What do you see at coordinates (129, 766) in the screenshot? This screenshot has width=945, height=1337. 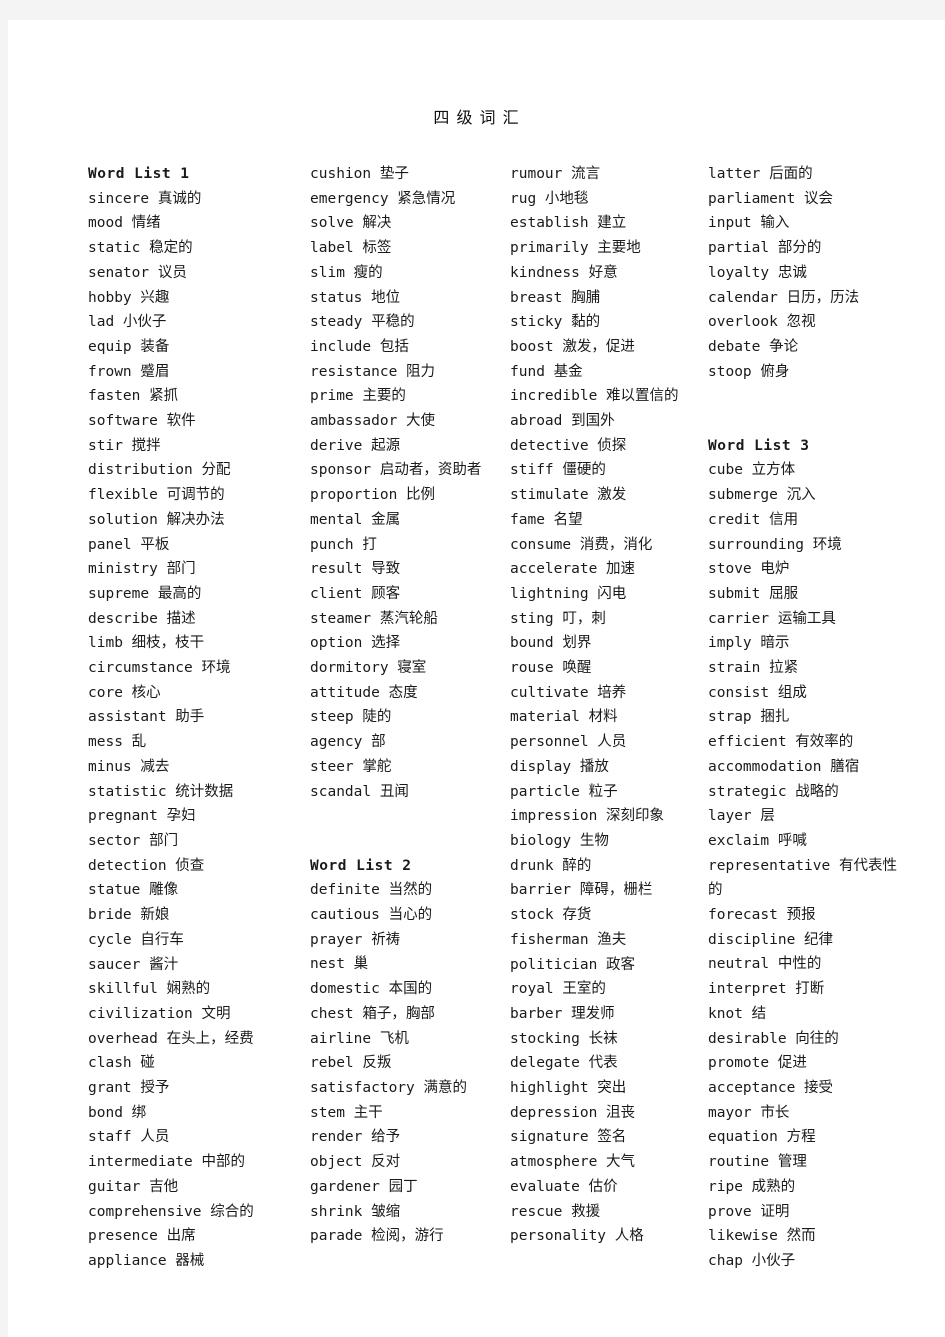 I see `vocabulary-entry: minus 减去` at bounding box center [129, 766].